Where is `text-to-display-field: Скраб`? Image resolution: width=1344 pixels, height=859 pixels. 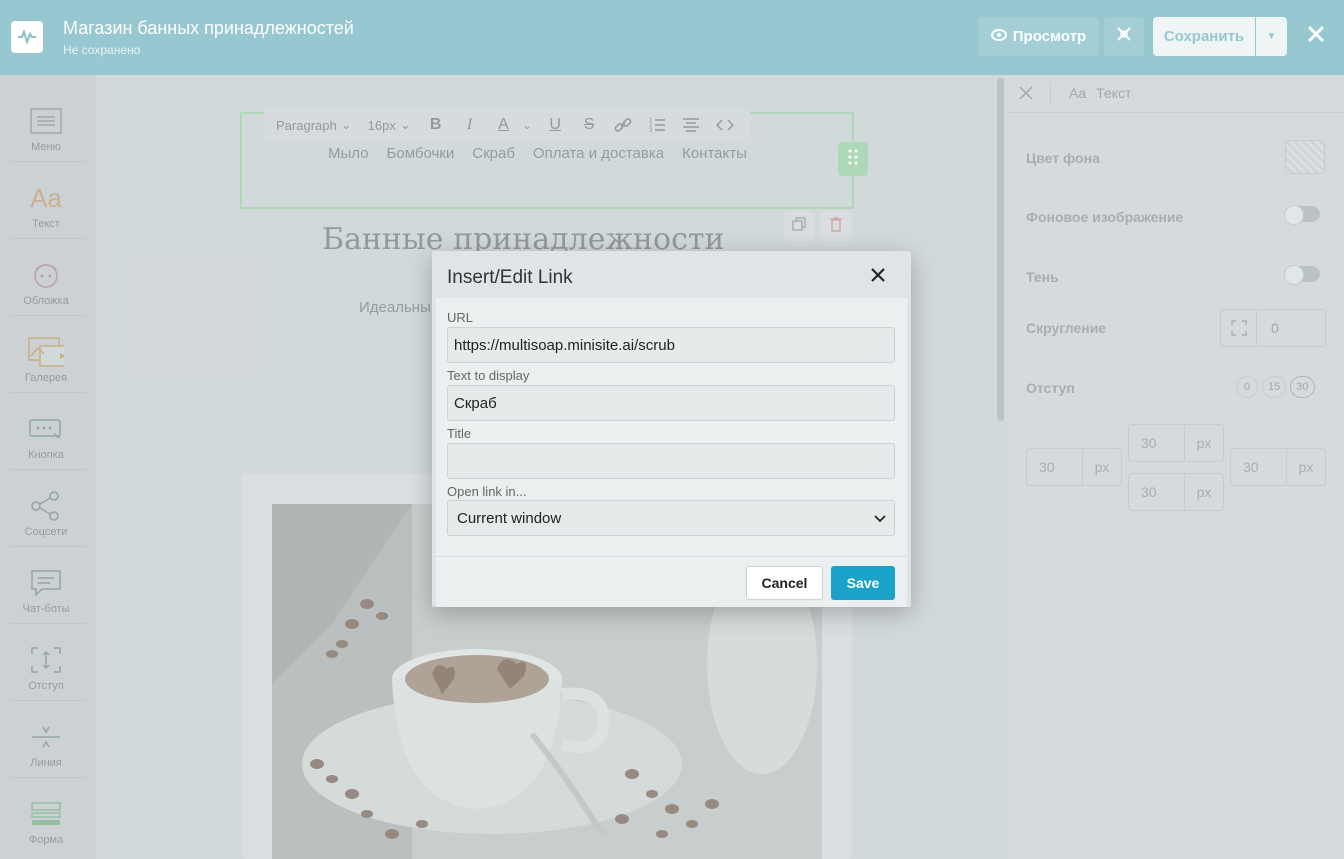
text-to-display-field: Скраб is located at coordinates (671, 403).